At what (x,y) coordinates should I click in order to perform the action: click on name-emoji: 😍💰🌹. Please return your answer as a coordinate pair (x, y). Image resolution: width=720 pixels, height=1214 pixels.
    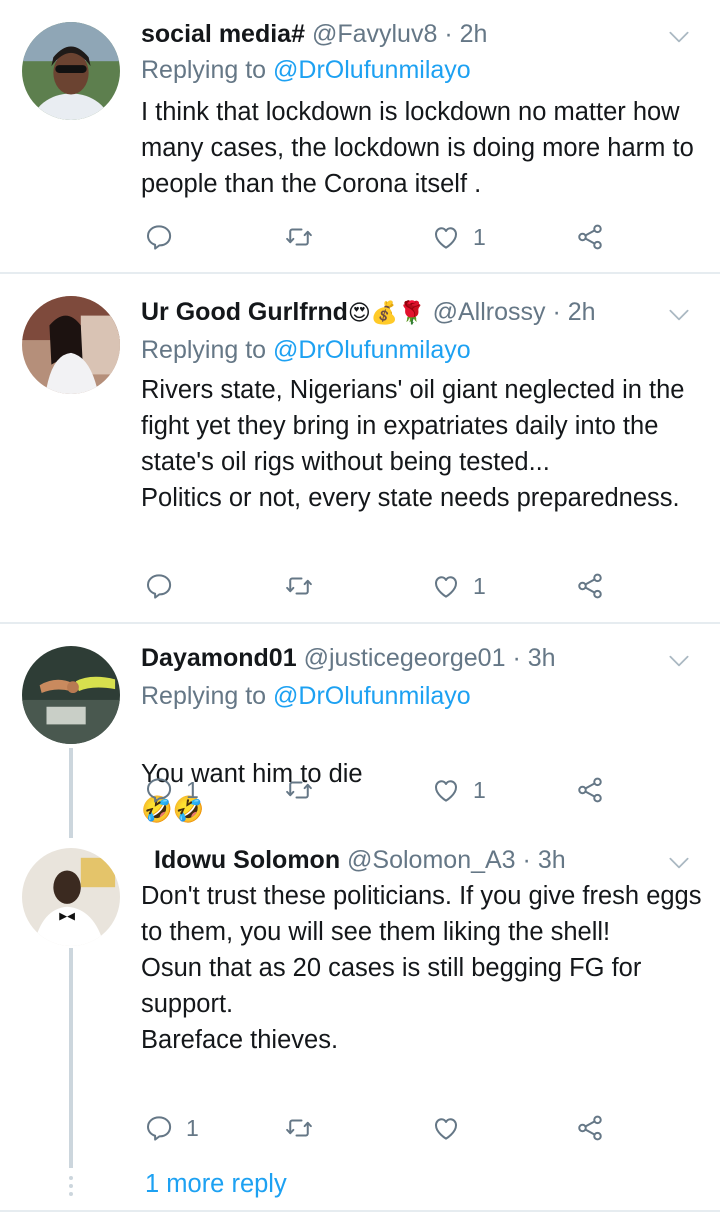
    Looking at the image, I should click on (386, 312).